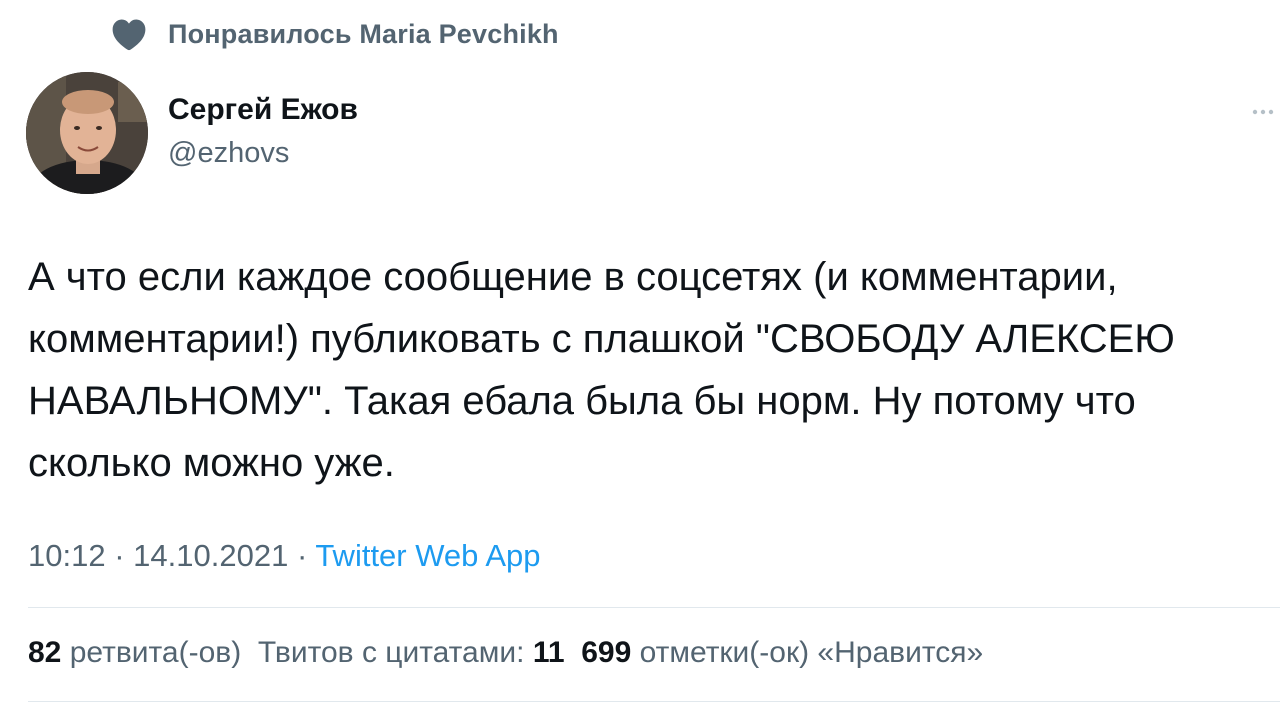 The width and height of the screenshot is (1280, 704). I want to click on retweets-count: 82, so click(44, 652).